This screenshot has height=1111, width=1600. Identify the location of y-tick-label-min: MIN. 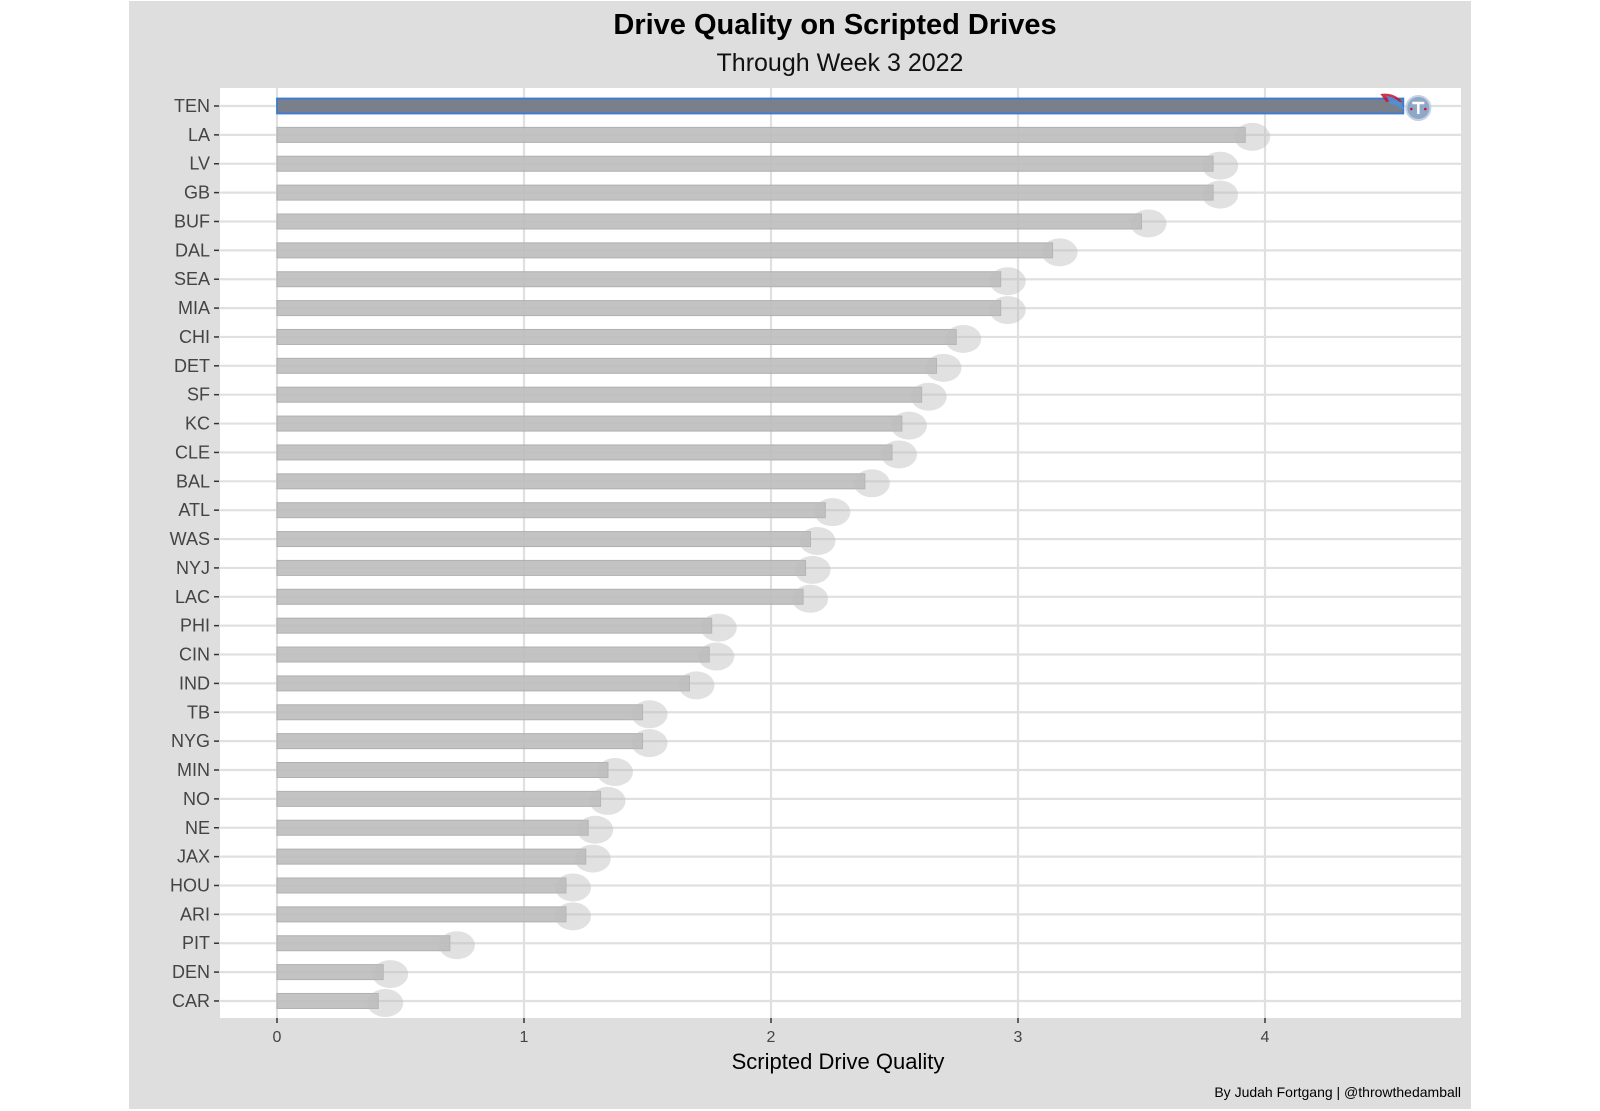
(193, 770).